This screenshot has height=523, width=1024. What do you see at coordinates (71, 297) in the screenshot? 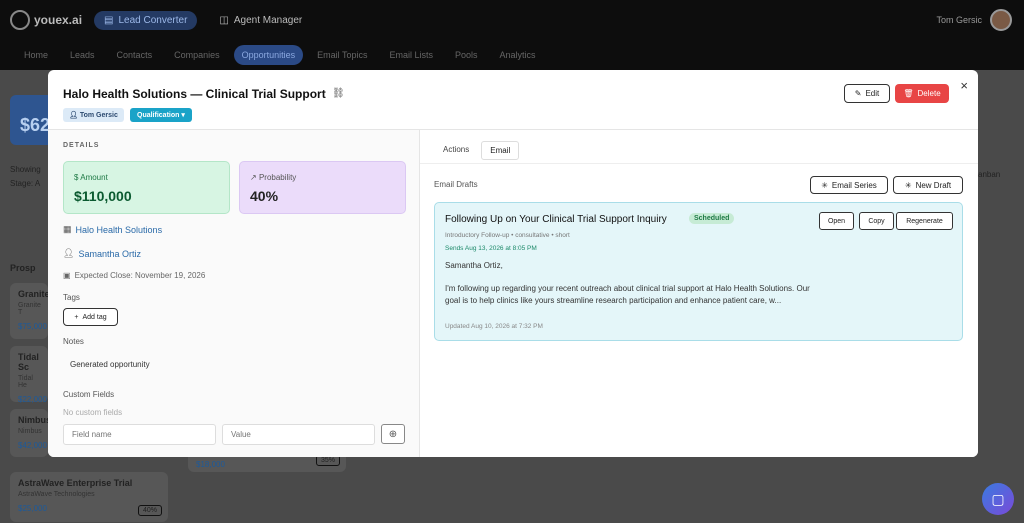
I see `tags-label: Tags` at bounding box center [71, 297].